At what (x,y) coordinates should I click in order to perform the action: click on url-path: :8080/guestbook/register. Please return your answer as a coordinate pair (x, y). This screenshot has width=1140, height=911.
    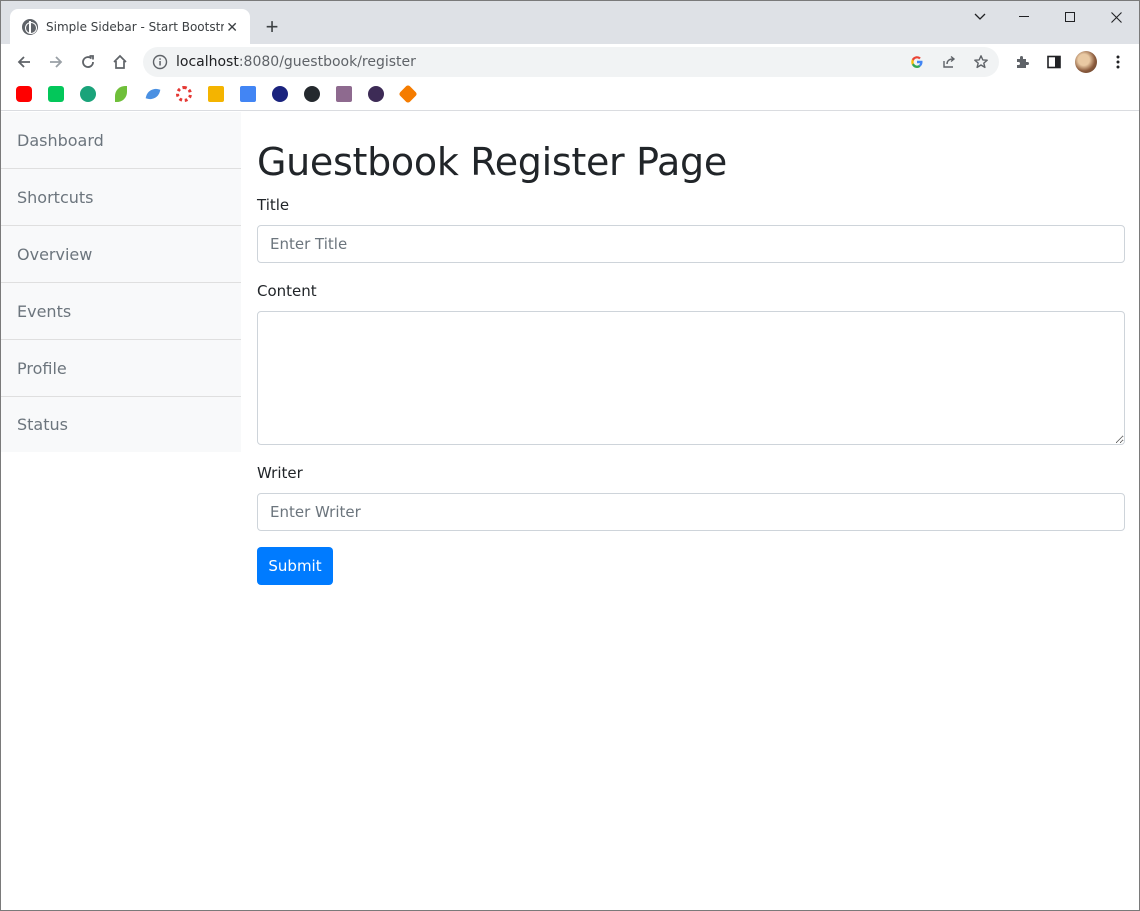
    Looking at the image, I should click on (327, 62).